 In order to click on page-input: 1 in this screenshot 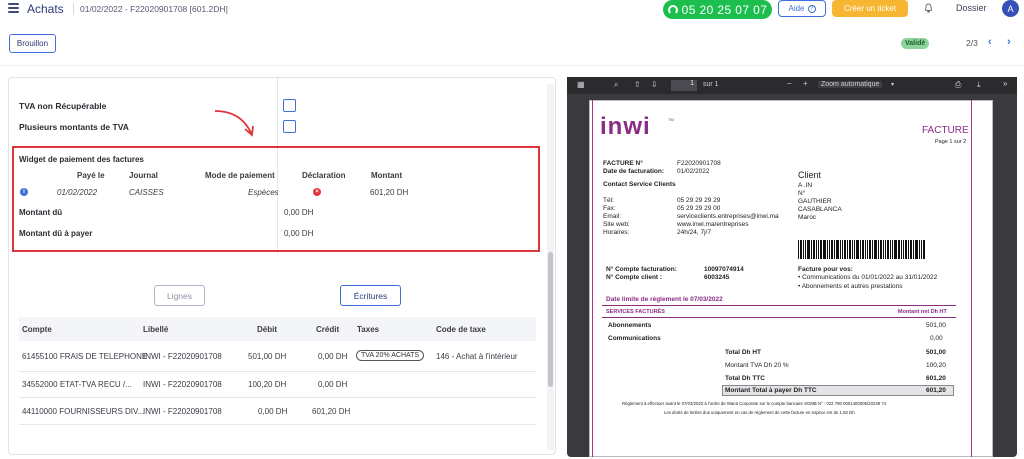, I will do `click(684, 85)`.